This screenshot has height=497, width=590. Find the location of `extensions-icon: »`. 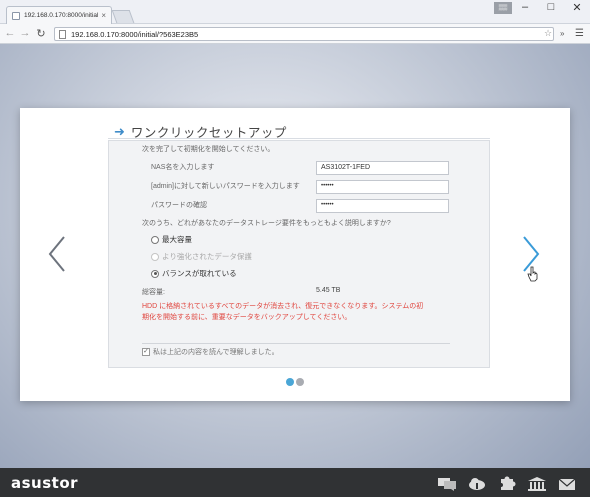

extensions-icon: » is located at coordinates (562, 33).